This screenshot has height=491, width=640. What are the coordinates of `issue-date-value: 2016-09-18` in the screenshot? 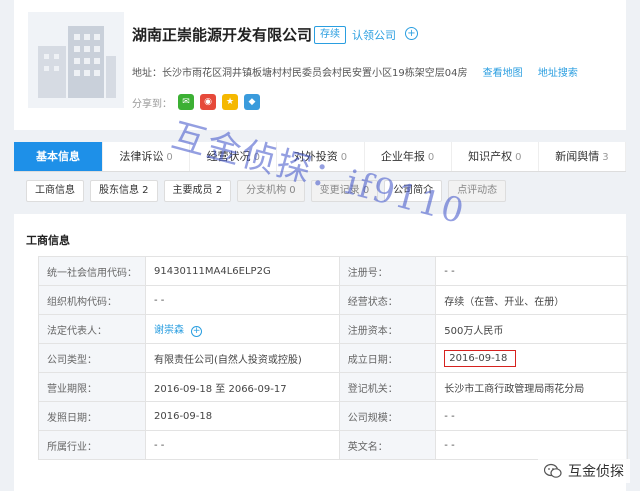 It's located at (242, 416).